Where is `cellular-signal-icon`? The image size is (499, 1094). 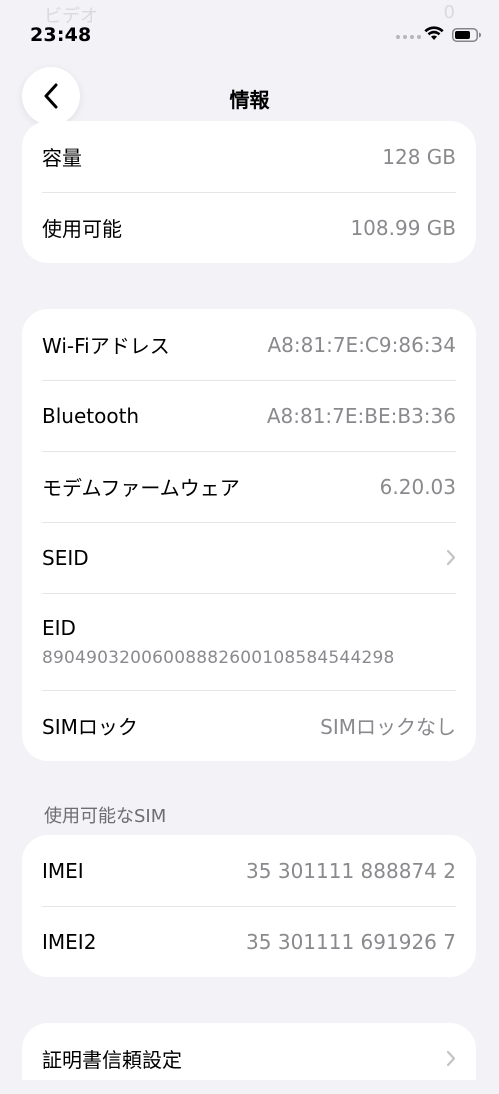 cellular-signal-icon is located at coordinates (408, 37).